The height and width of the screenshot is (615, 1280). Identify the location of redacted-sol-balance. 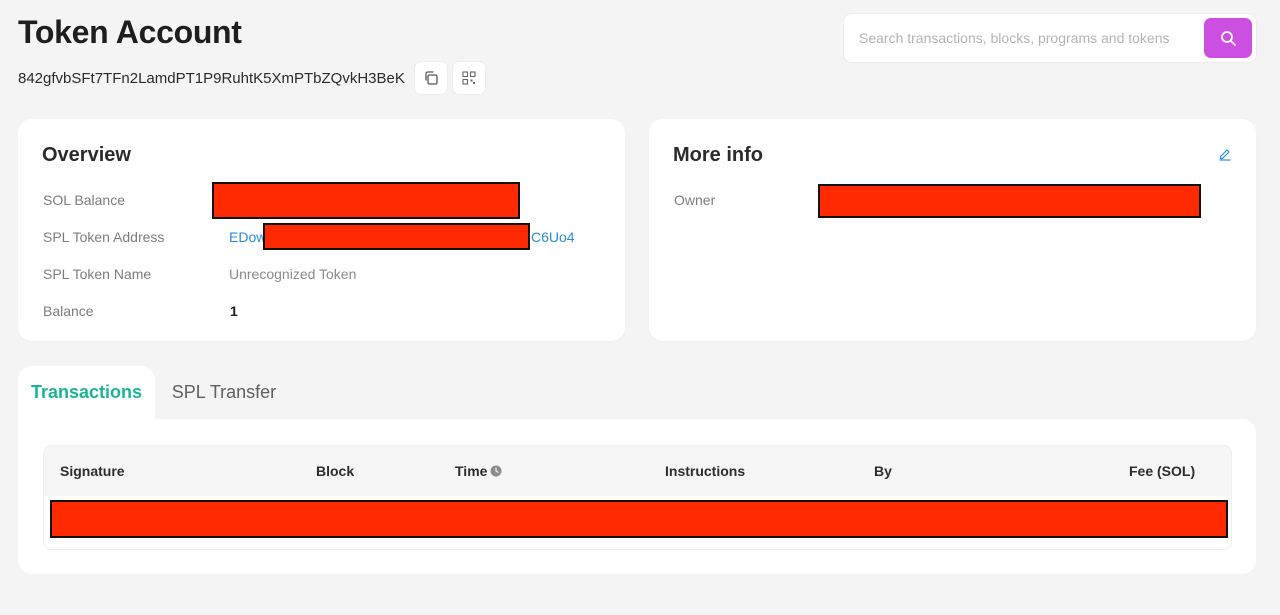
(366, 200).